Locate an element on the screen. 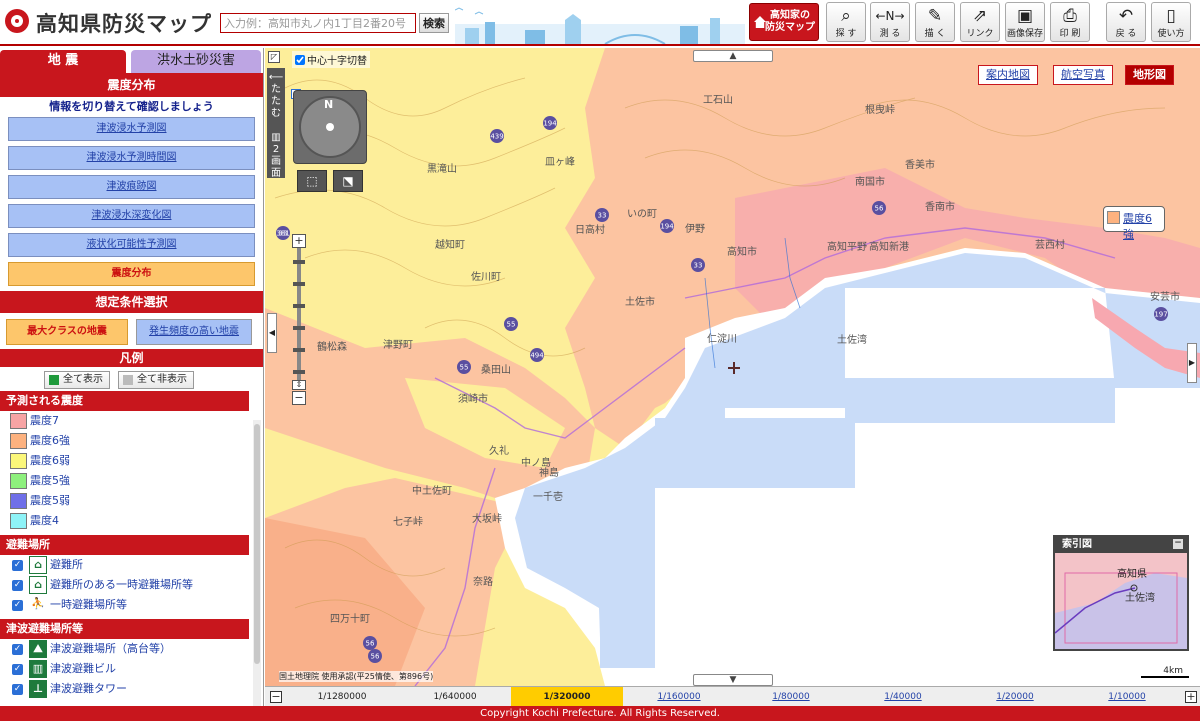 The height and width of the screenshot is (721, 1200). place-label: 芸西村 is located at coordinates (1050, 245).